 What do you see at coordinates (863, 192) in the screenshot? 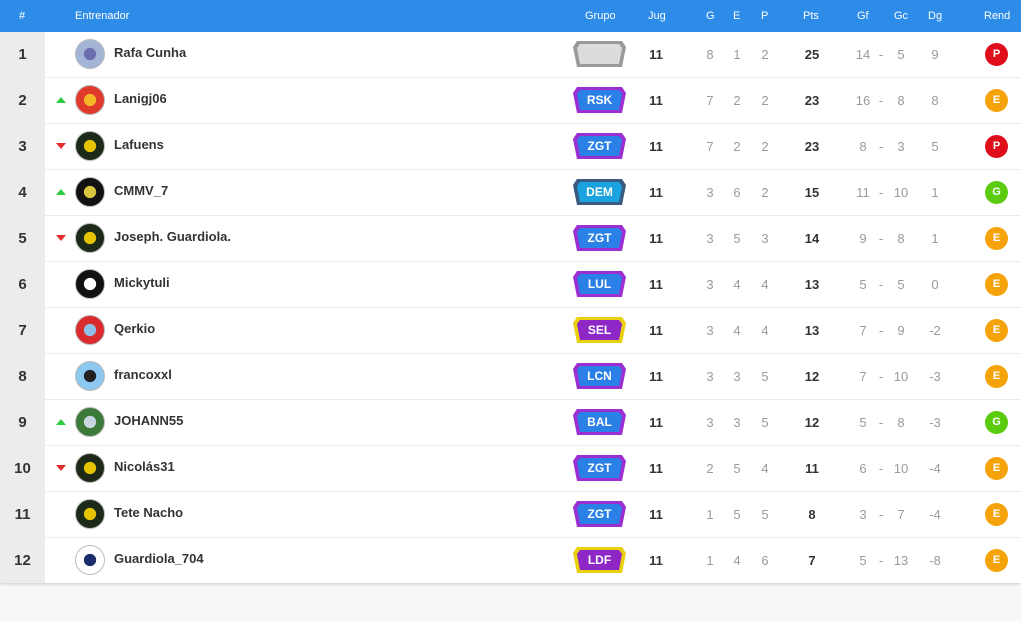
I see `gf-value: 11` at bounding box center [863, 192].